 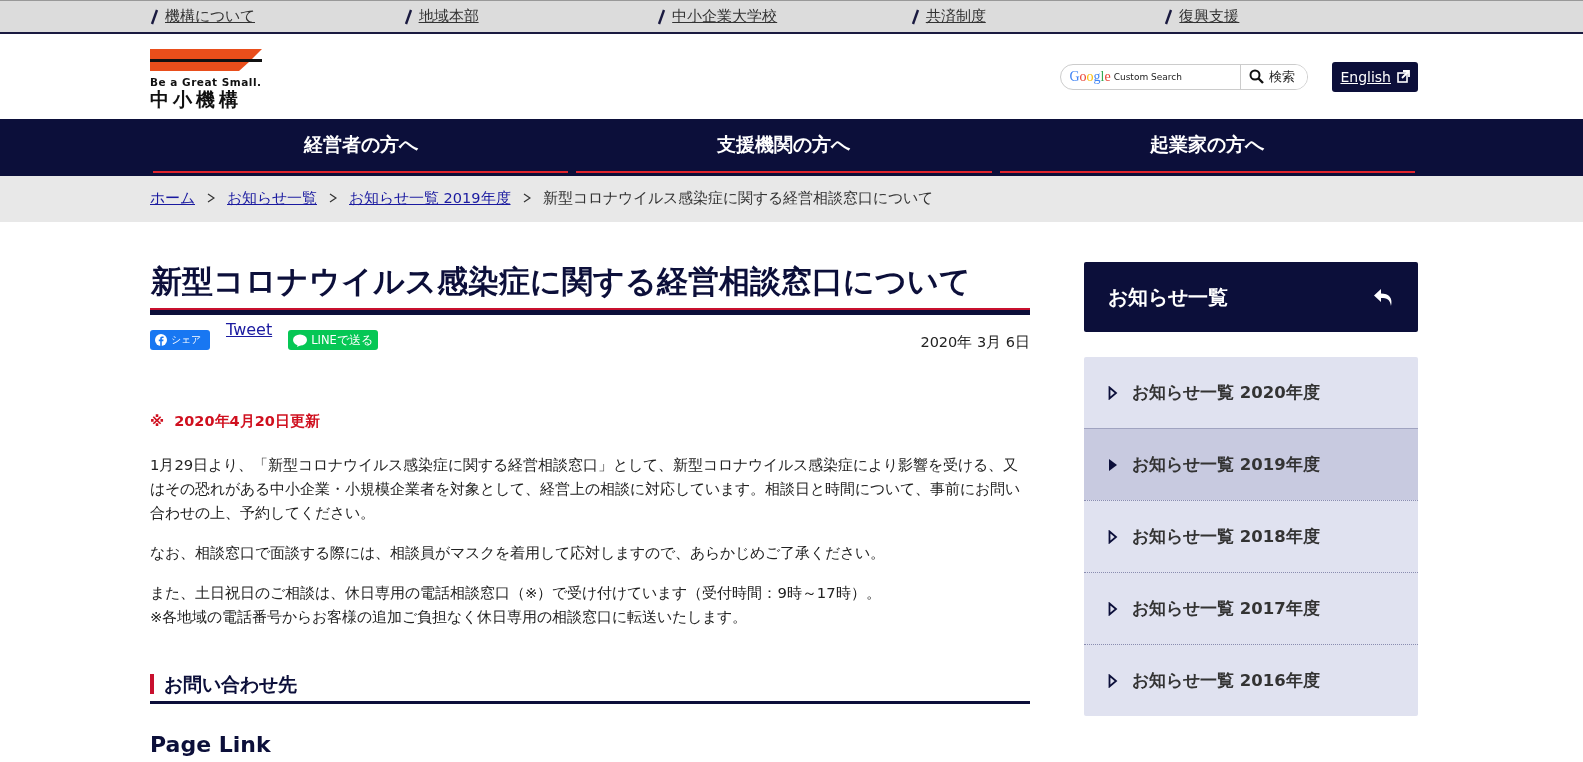 I want to click on sidebar-item: お知らせ一覧 2020年度, so click(x=1251, y=392).